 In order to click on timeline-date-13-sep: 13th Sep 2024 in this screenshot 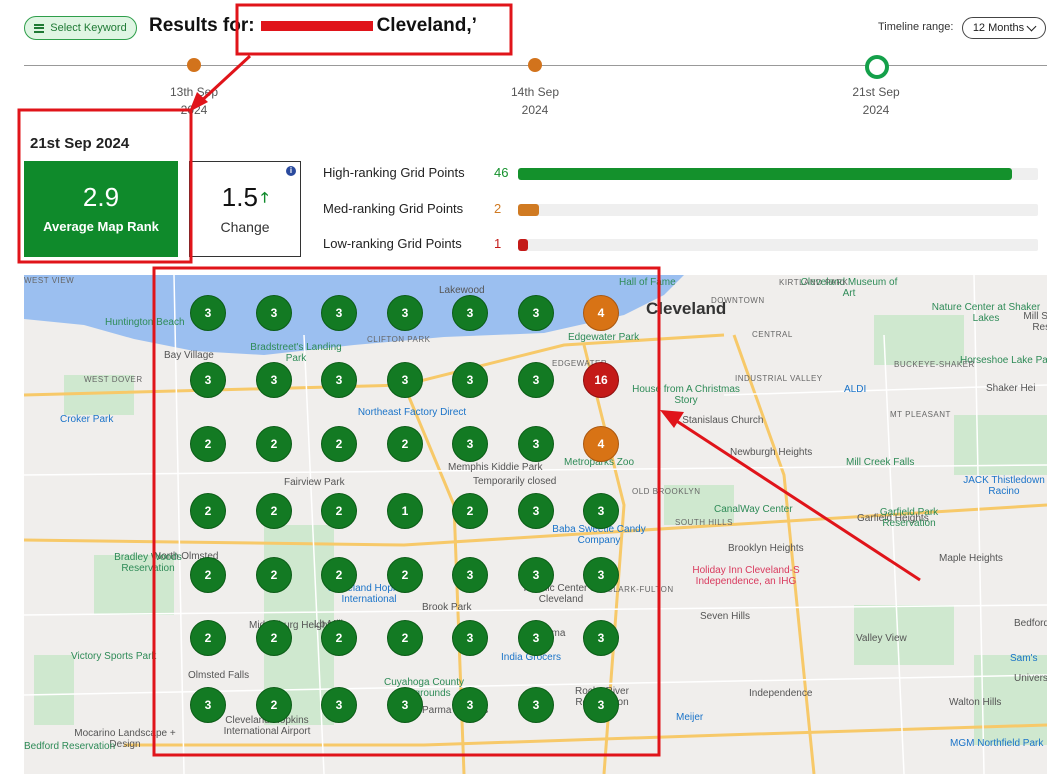, I will do `click(194, 101)`.